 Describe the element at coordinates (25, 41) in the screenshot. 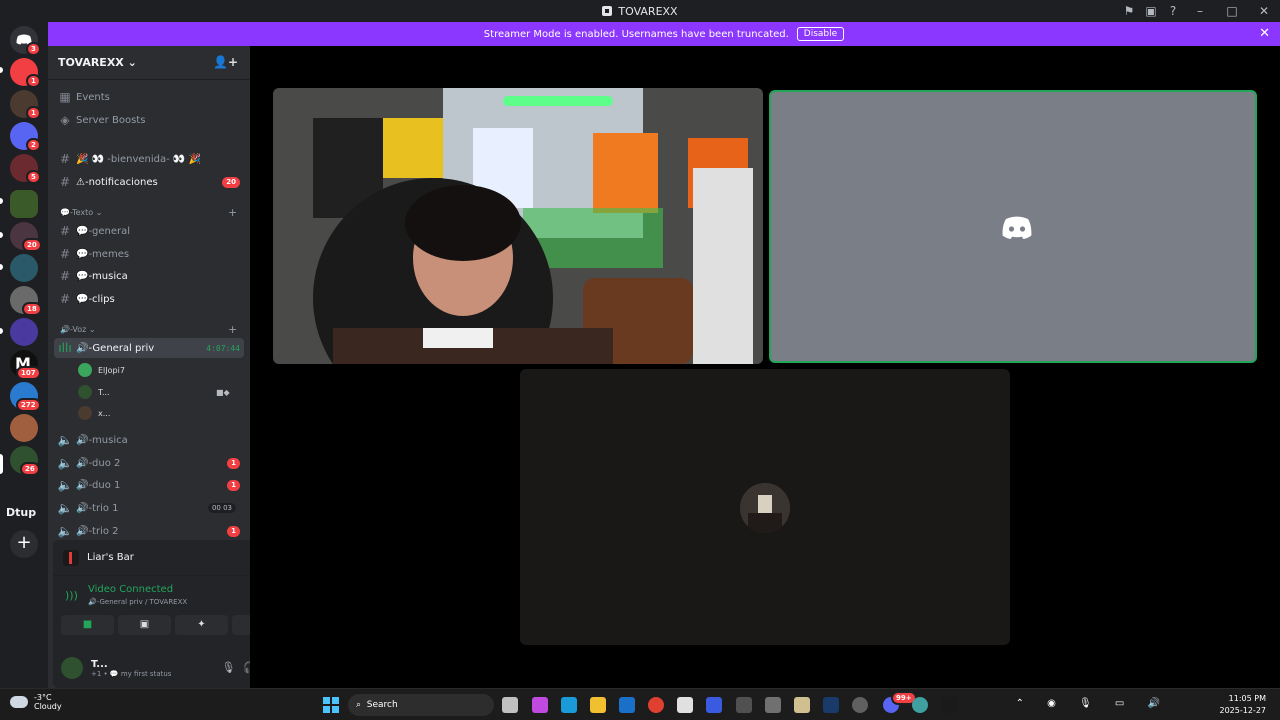

I see `home-button: 3` at that location.